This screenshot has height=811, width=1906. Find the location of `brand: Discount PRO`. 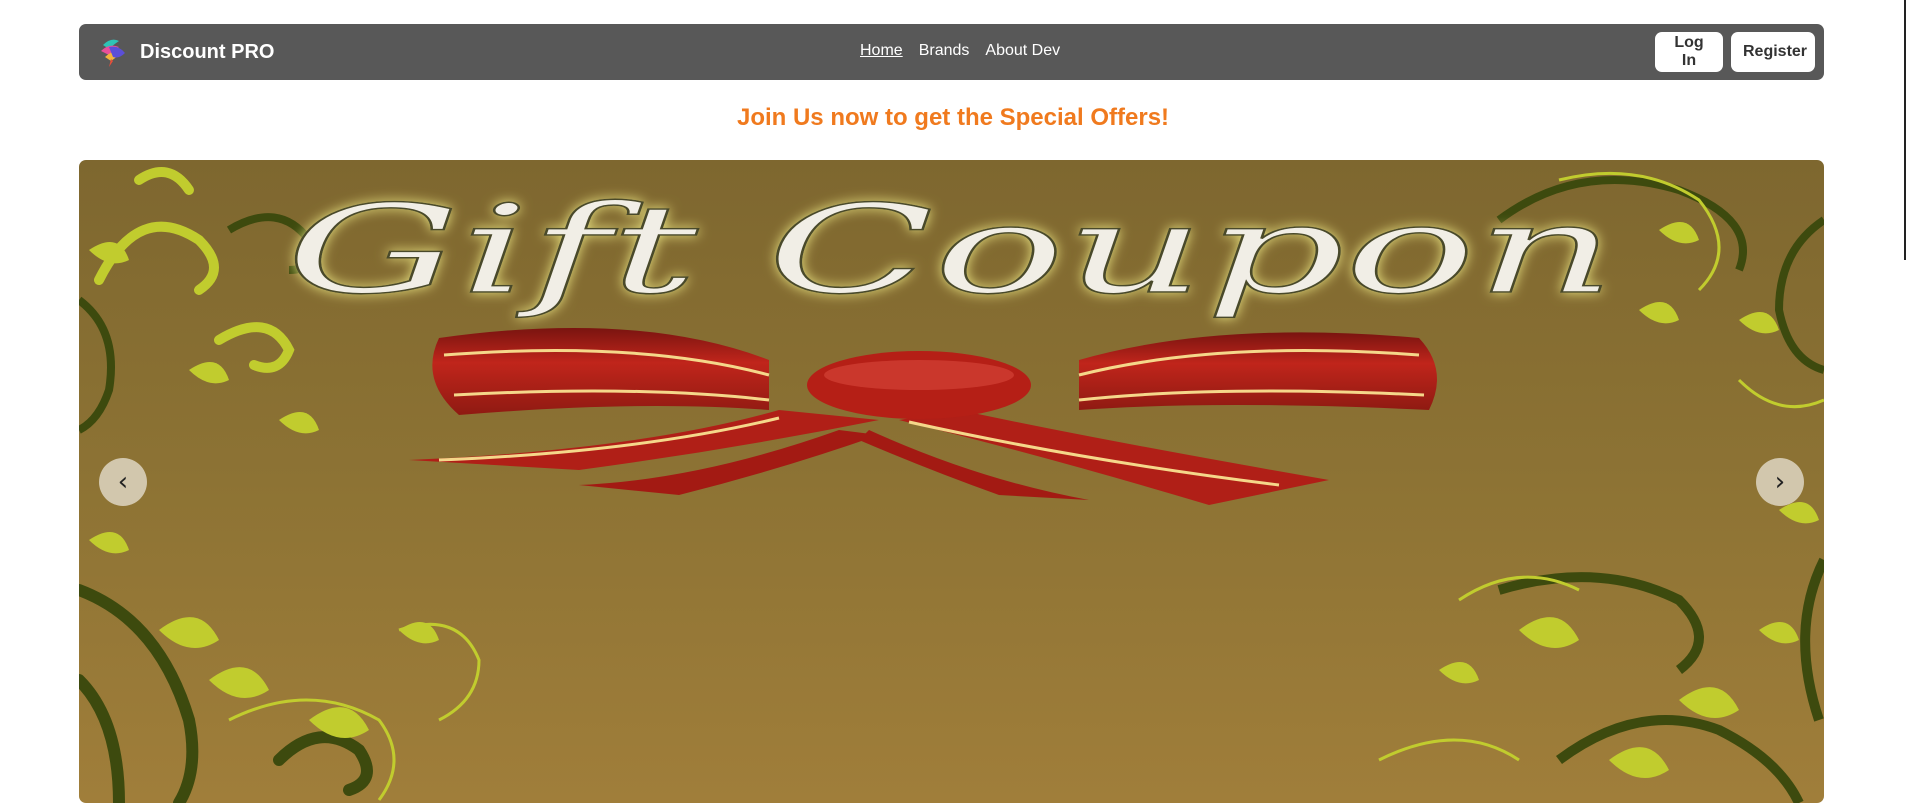

brand: Discount PRO is located at coordinates (185, 52).